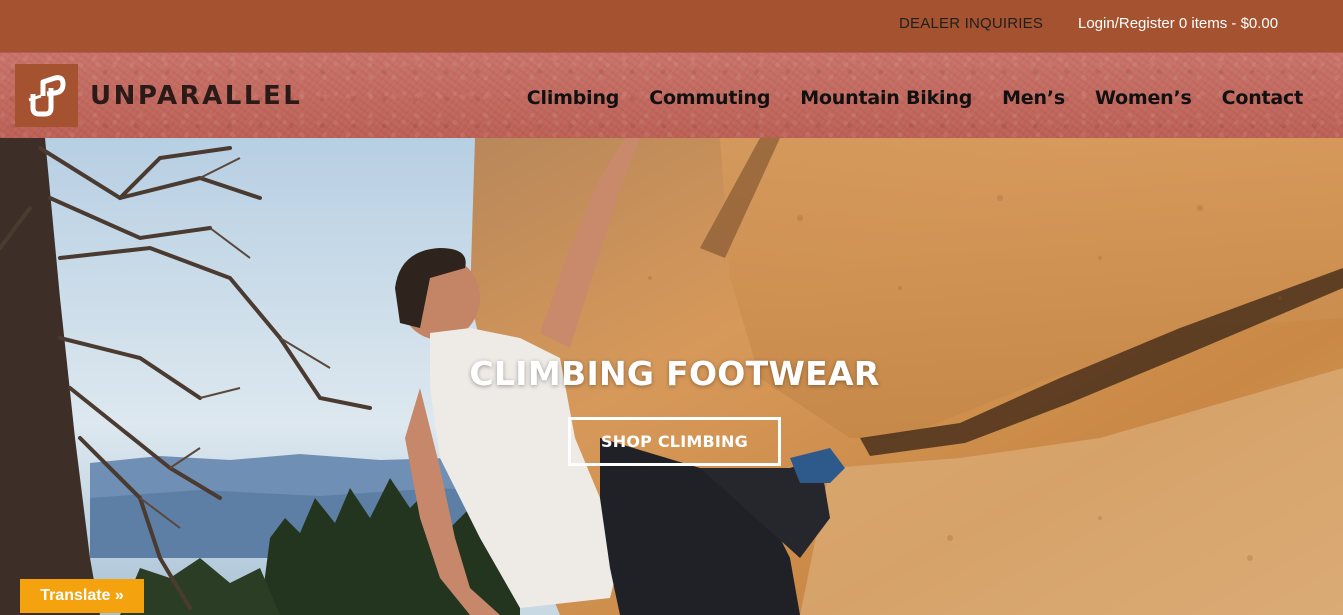  Describe the element at coordinates (674, 441) in the screenshot. I see `shop-climbing-button: SHOP CLIMBING` at that location.